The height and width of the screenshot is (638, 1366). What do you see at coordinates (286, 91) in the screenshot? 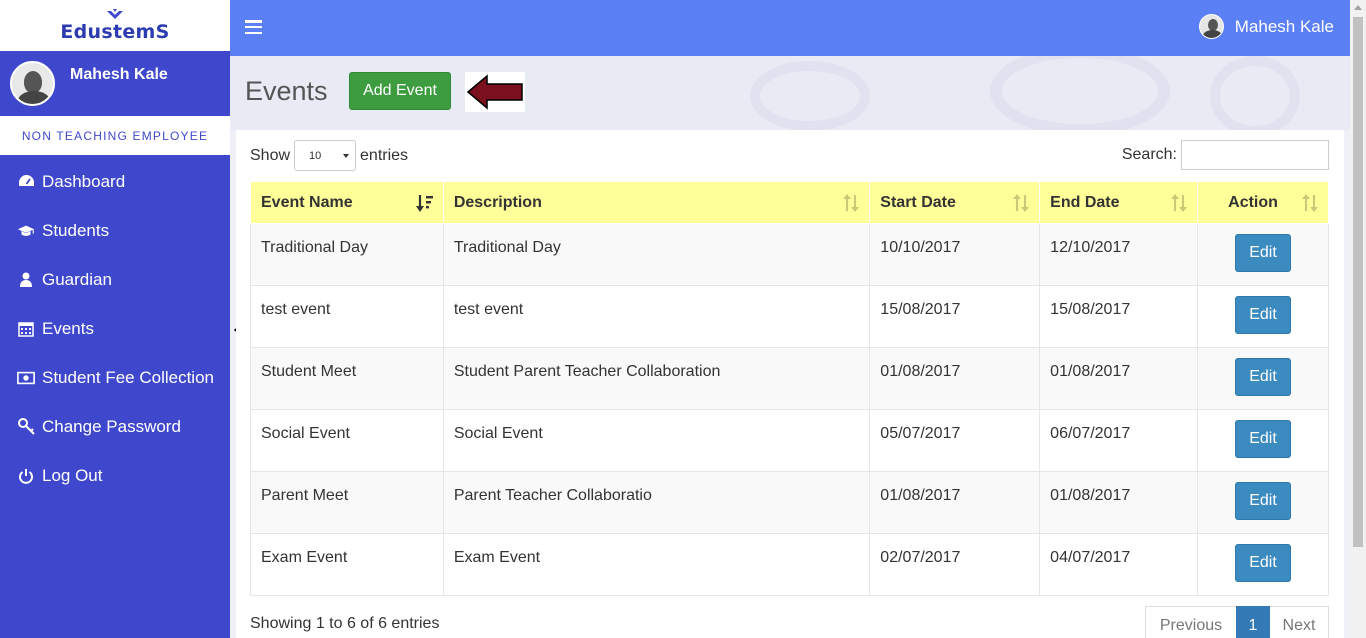
I see `page-title: Events` at bounding box center [286, 91].